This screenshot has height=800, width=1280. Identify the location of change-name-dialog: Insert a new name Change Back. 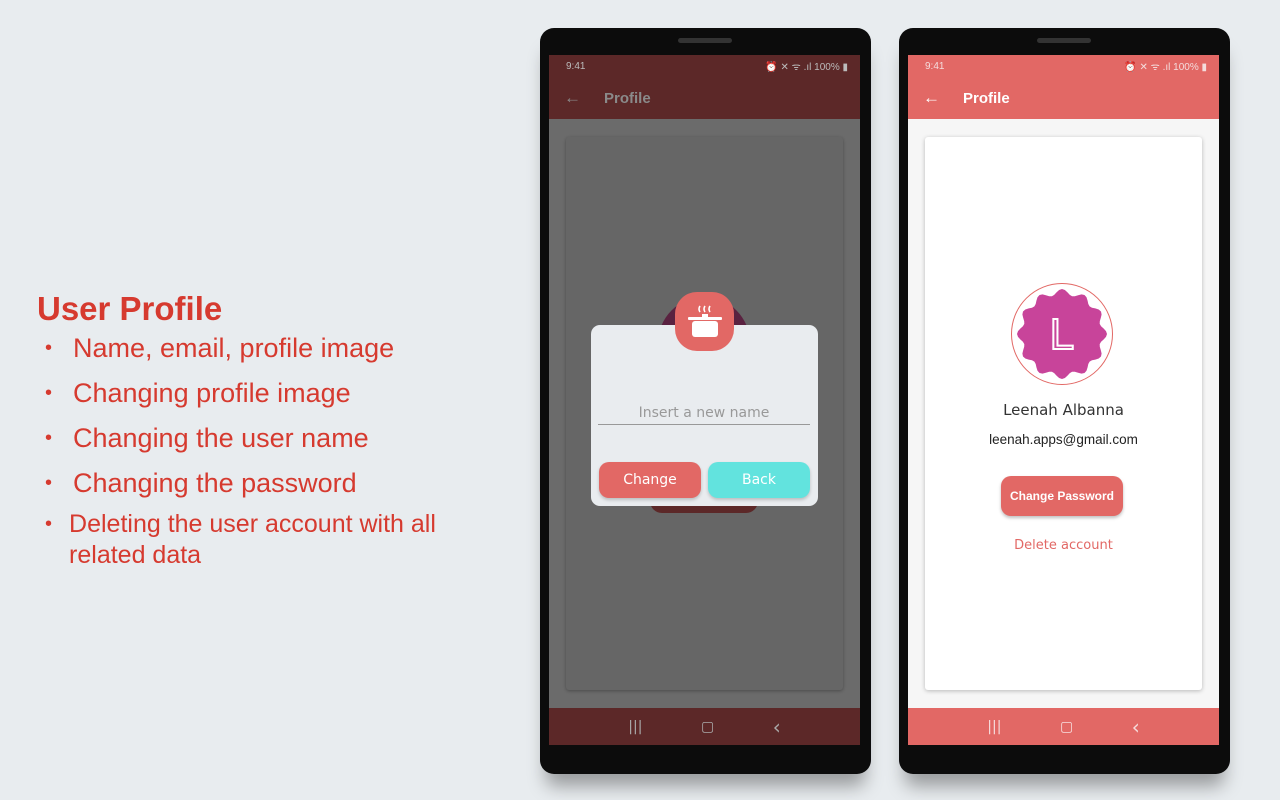
(704, 415).